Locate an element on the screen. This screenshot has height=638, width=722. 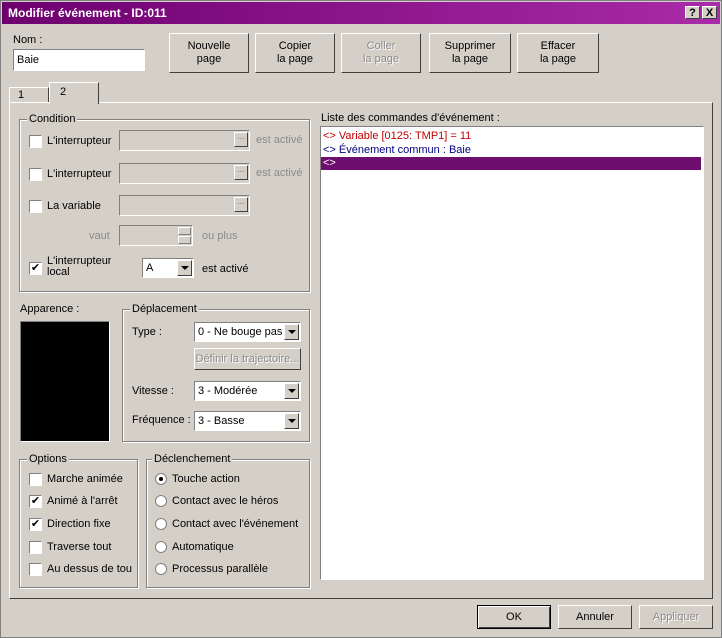
paste-page-button: Coller la page is located at coordinates (381, 53).